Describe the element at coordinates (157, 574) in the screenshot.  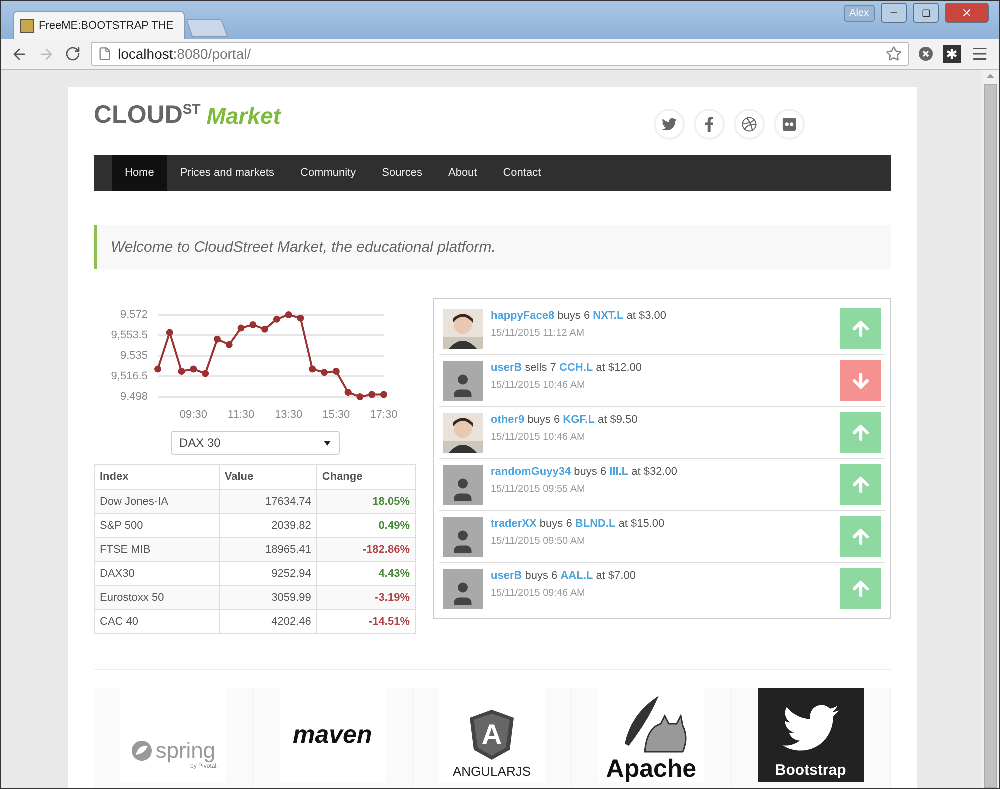
I see `table-cell: DAX30` at that location.